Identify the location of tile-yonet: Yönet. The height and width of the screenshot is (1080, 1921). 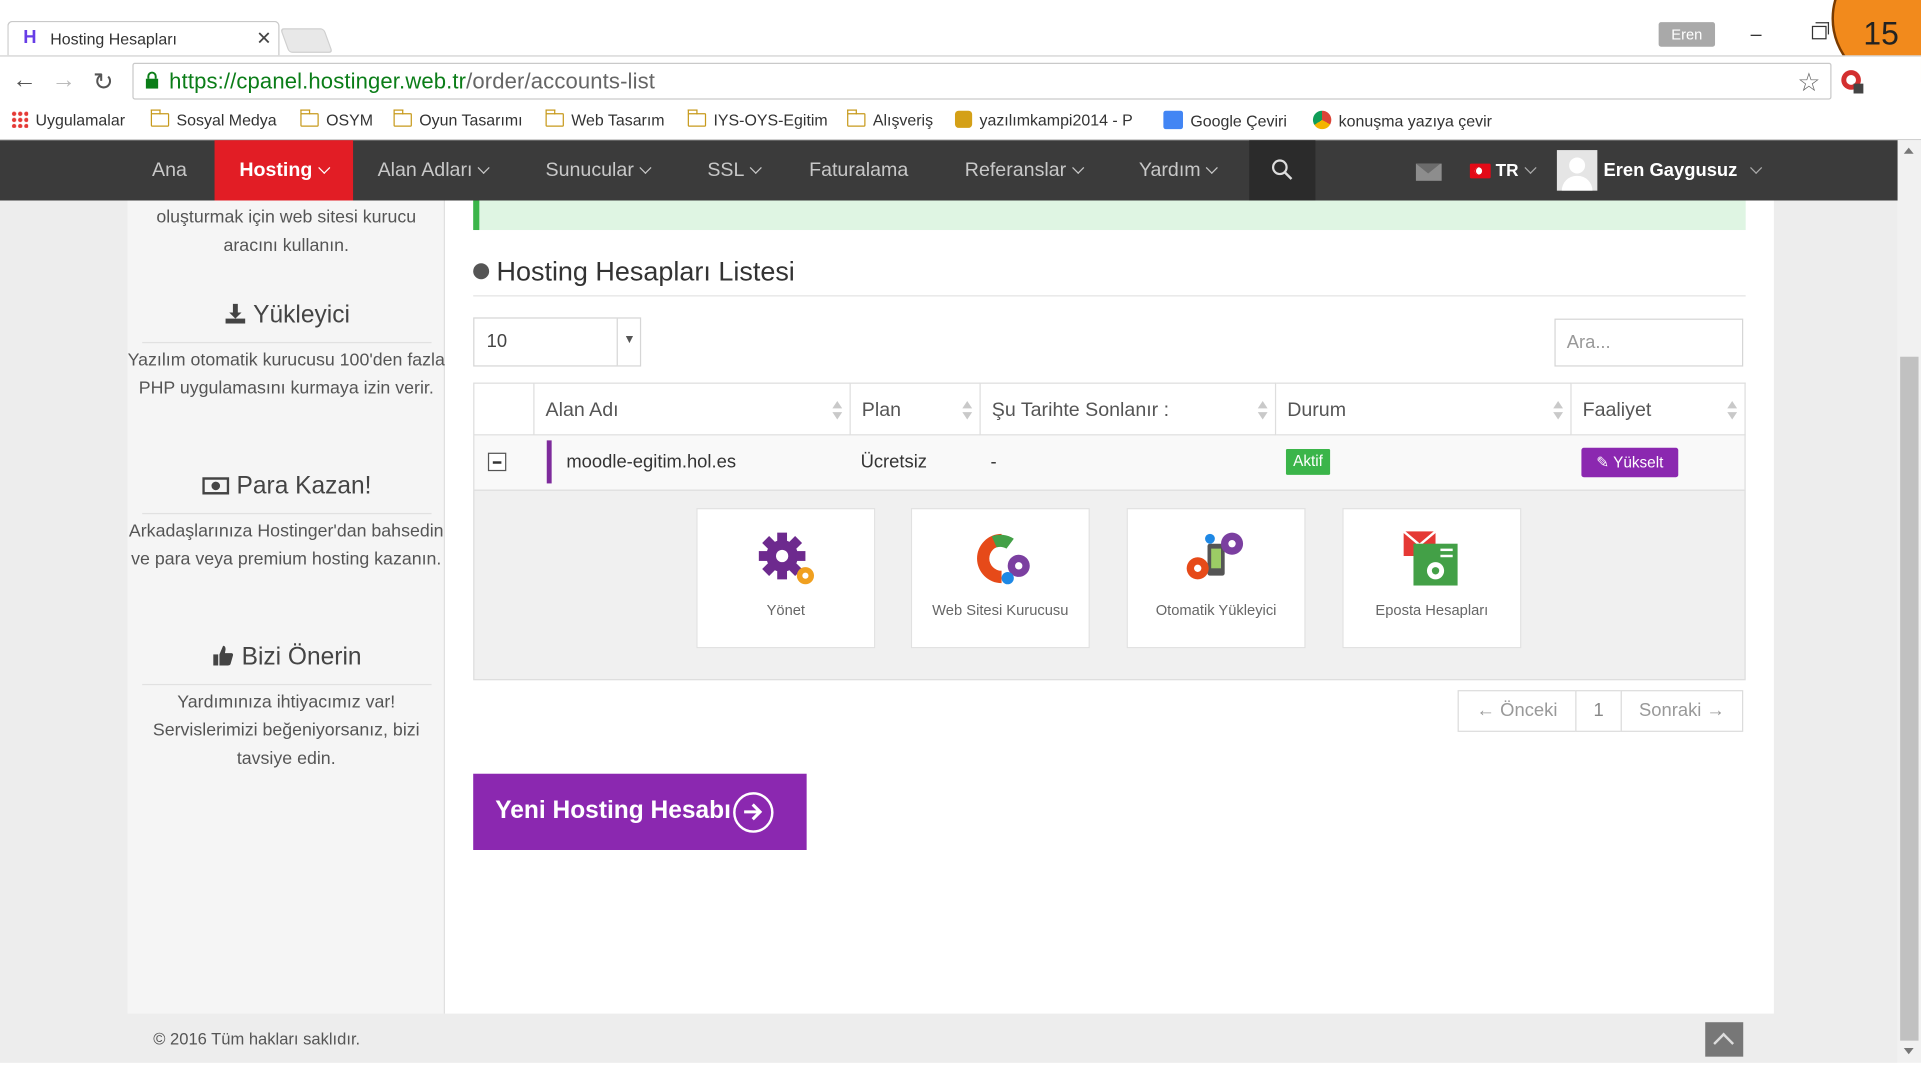
(786, 578).